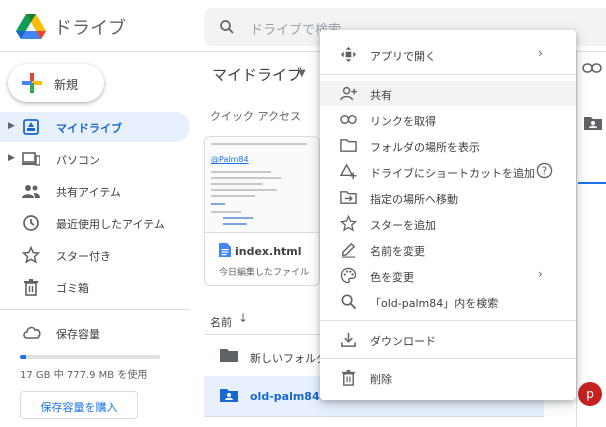 This screenshot has height=427, width=606. What do you see at coordinates (348, 275) in the screenshot?
I see `palette-icon` at bounding box center [348, 275].